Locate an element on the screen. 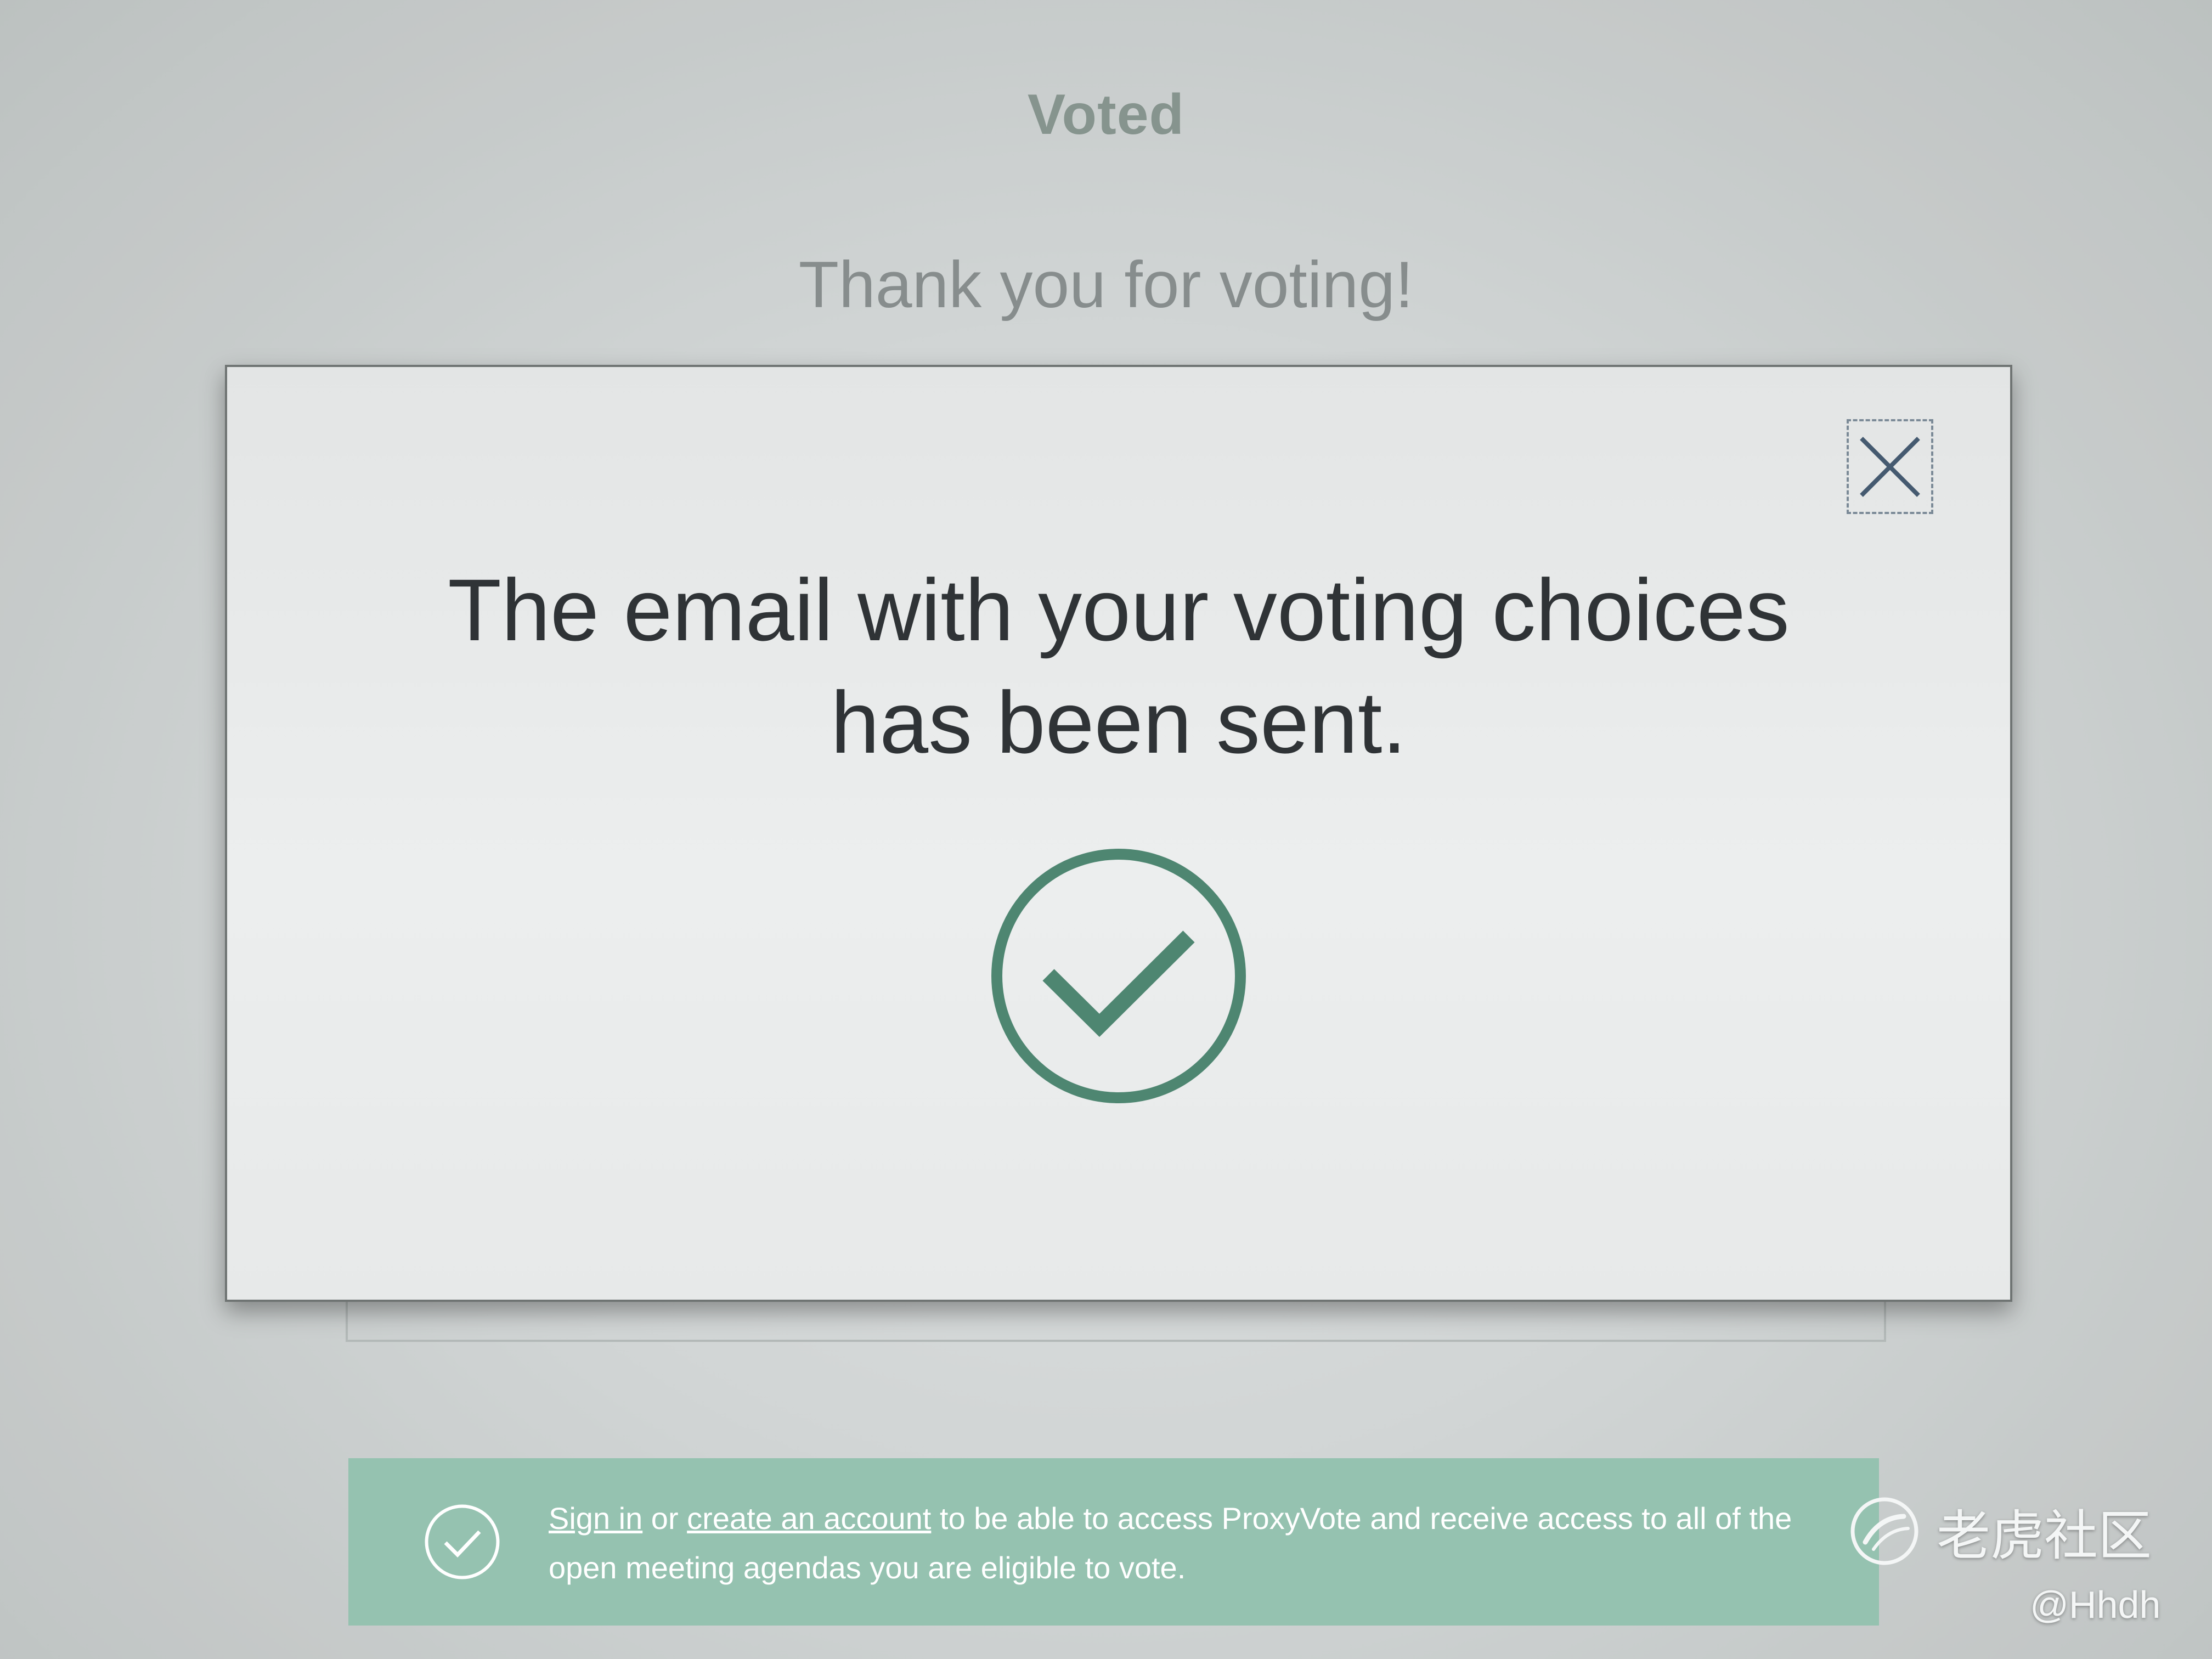  watermark: 老虎社区 is located at coordinates (2001, 1531).